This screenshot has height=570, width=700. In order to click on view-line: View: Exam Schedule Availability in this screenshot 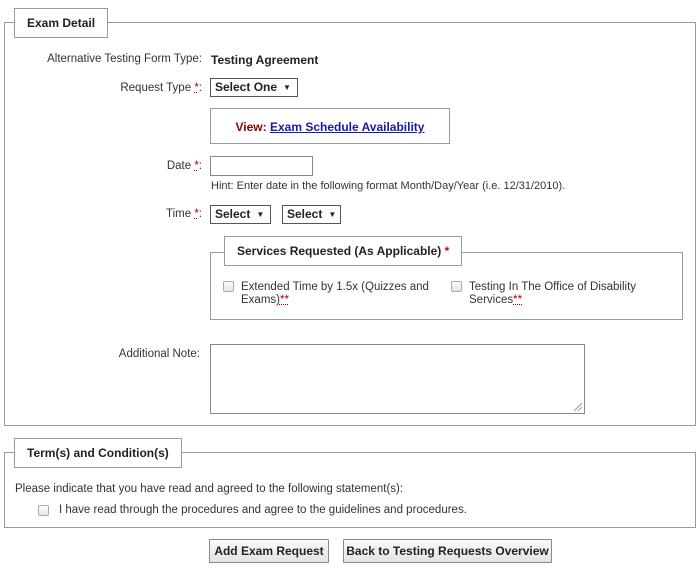, I will do `click(330, 127)`.